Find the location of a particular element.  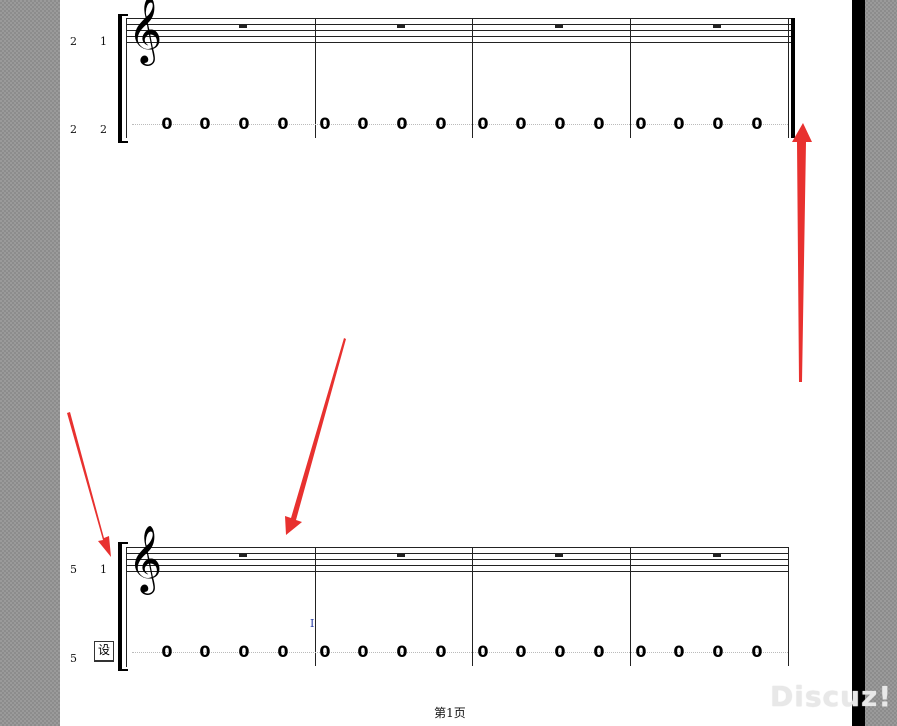

staff-label-number: 2 is located at coordinates (103, 129).